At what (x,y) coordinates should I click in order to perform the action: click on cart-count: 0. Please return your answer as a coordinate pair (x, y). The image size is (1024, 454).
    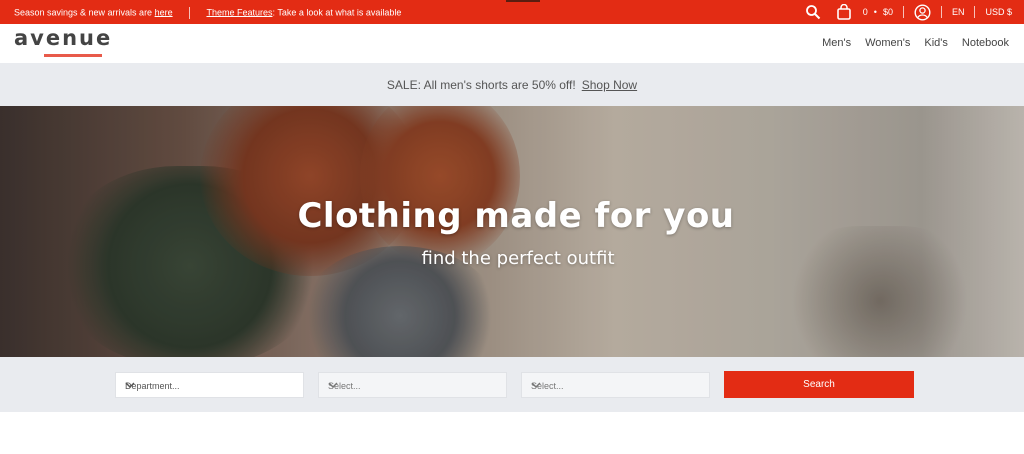
    Looking at the image, I should click on (865, 12).